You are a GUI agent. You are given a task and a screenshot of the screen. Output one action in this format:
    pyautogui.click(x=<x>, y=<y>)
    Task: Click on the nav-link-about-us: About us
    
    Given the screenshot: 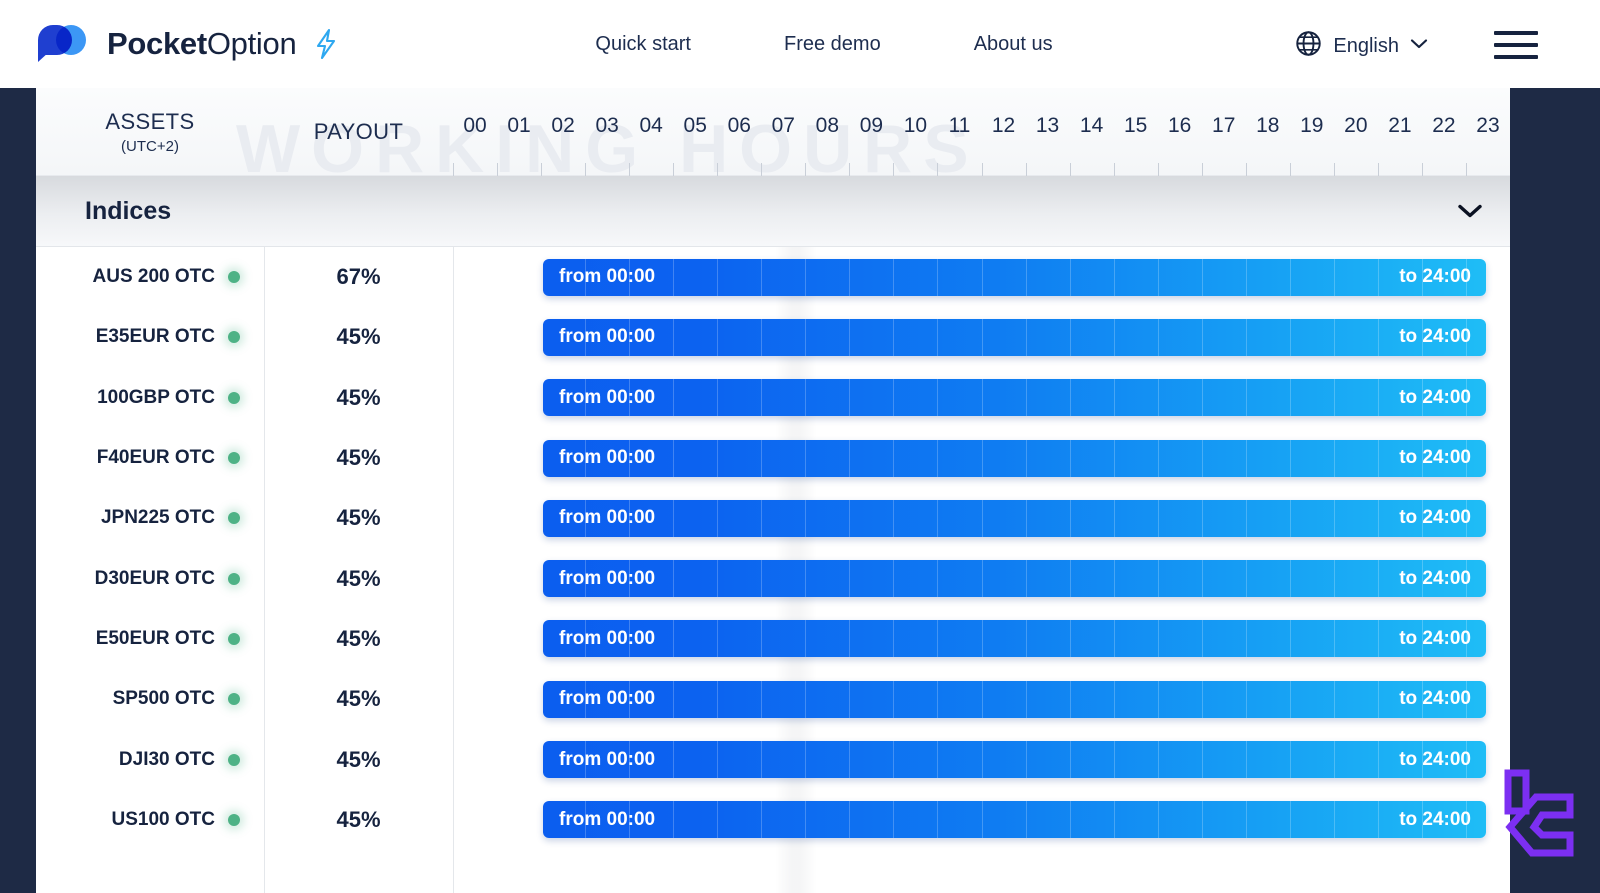 What is the action you would take?
    pyautogui.click(x=1013, y=44)
    